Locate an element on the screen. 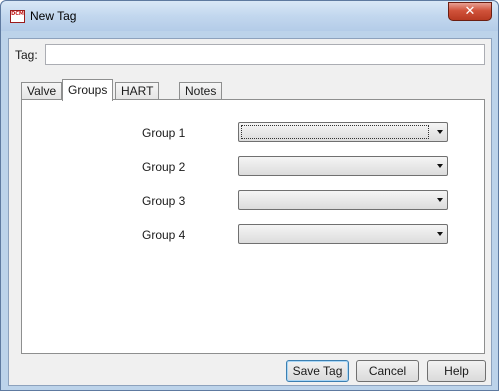 Image resolution: width=499 pixels, height=391 pixels. app-icon-text: DCM is located at coordinates (17, 14).